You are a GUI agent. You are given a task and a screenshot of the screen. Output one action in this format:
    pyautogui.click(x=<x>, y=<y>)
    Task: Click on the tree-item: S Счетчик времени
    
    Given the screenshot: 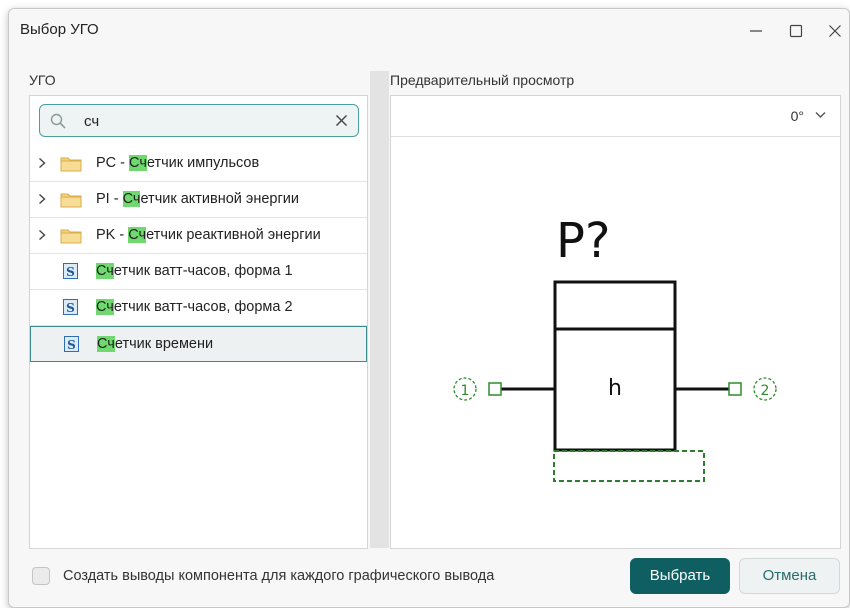 What is the action you would take?
    pyautogui.click(x=198, y=344)
    